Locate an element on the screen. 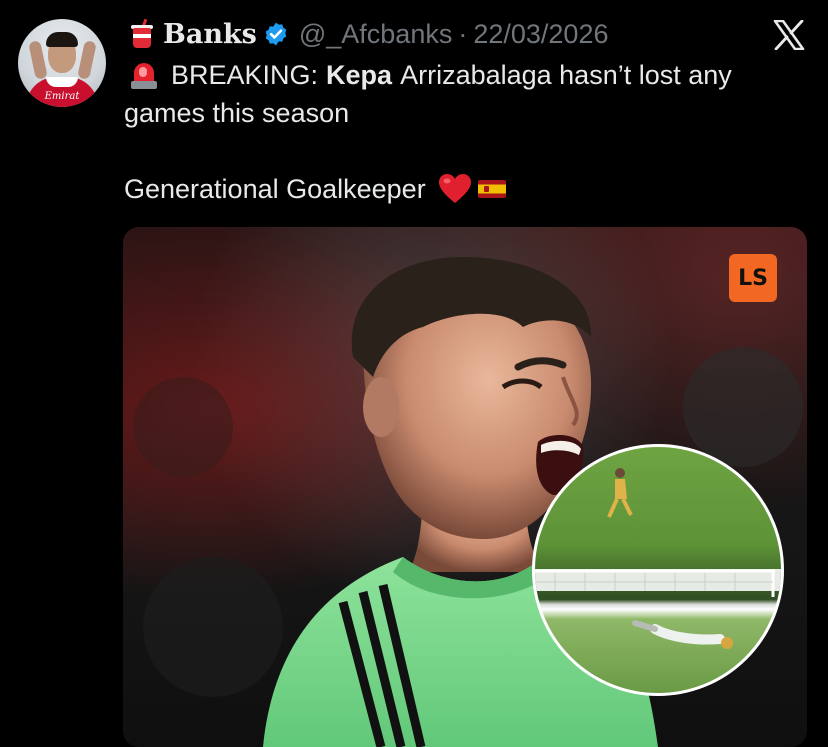 The height and width of the screenshot is (747, 828). ls-logo-badge: LS is located at coordinates (753, 278).